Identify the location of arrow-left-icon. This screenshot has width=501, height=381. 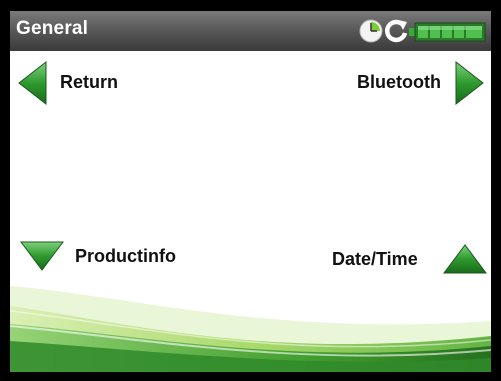
(32, 83).